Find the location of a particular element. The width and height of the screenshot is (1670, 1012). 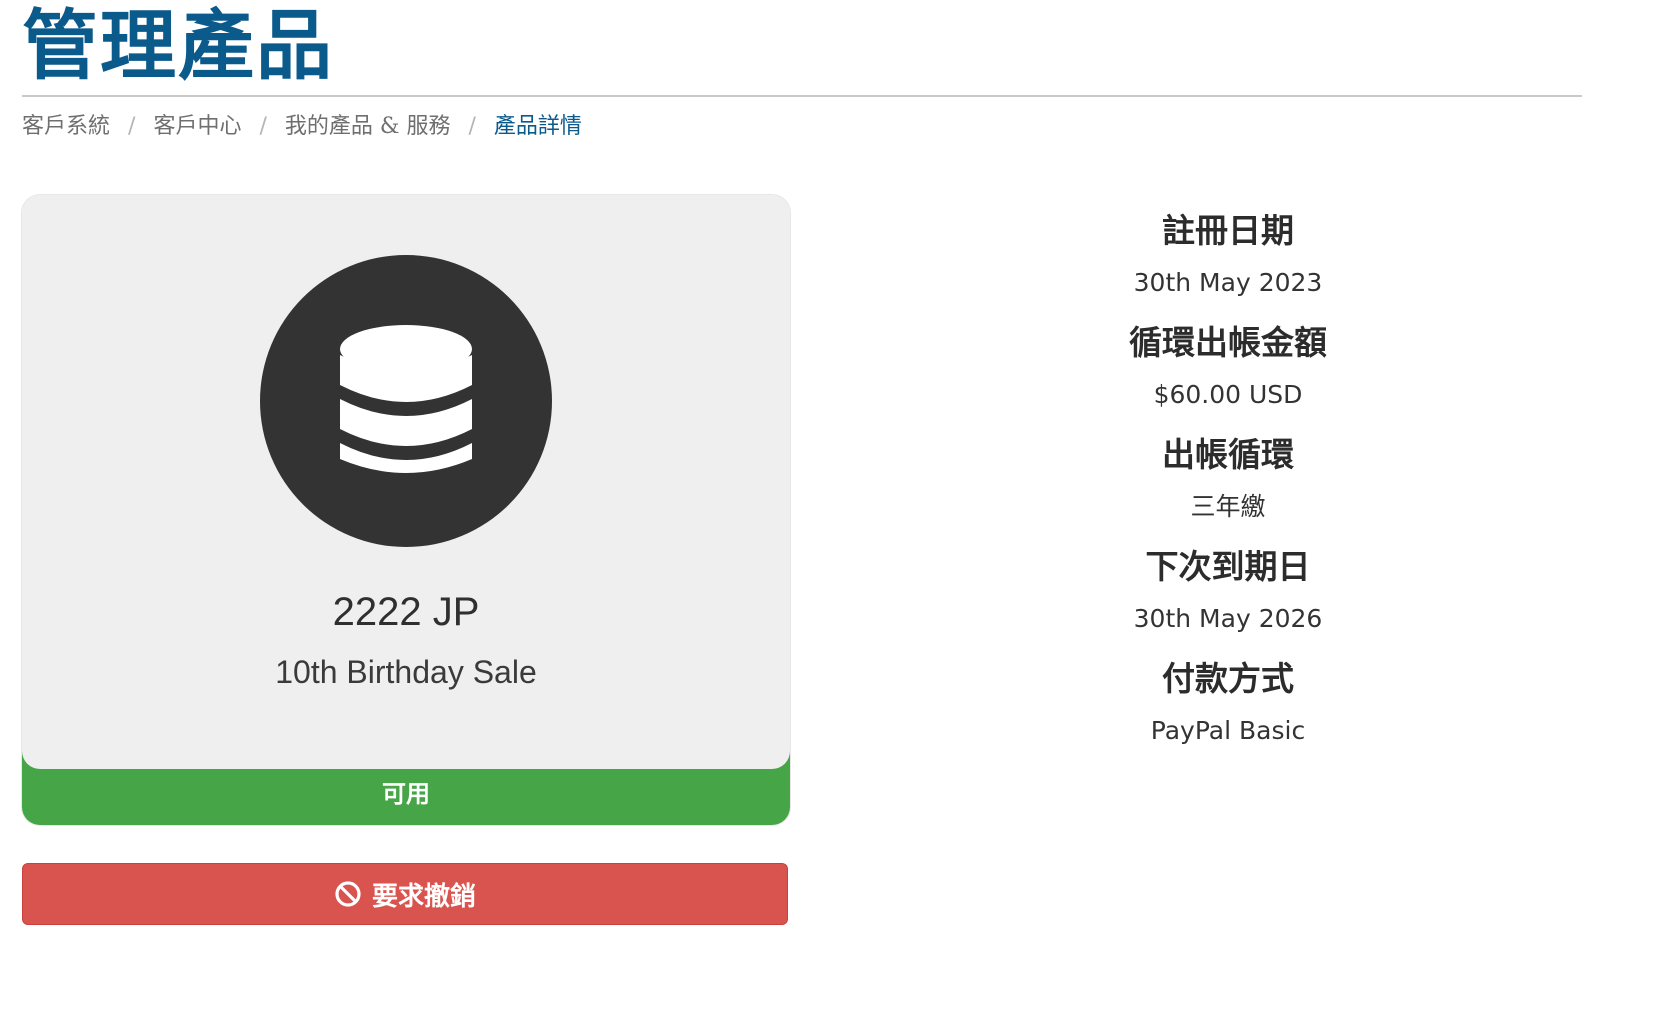

ban-icon is located at coordinates (348, 894).